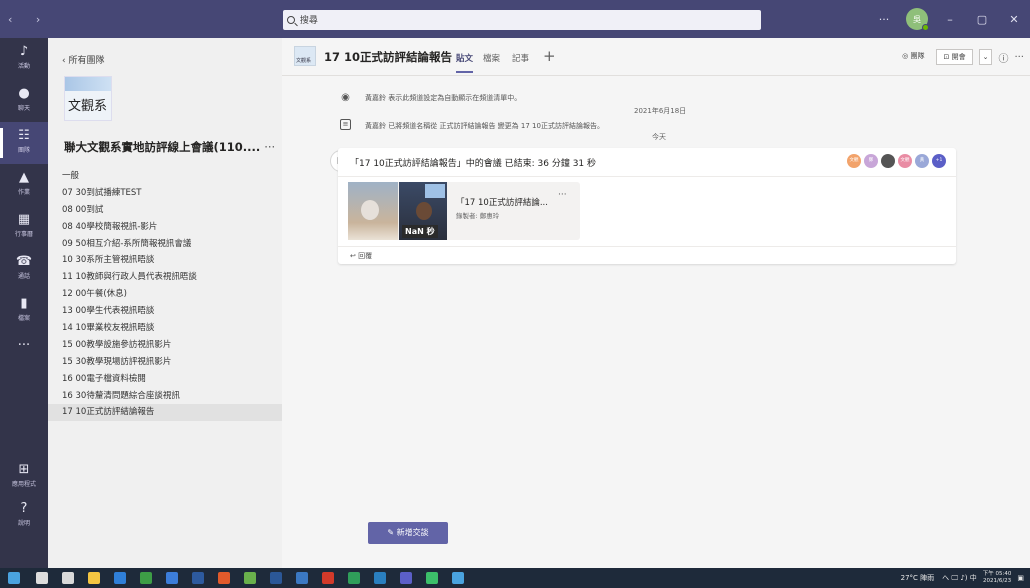 This screenshot has width=1030, height=588. Describe the element at coordinates (24, 261) in the screenshot. I see `phone-icon: ☎` at that location.